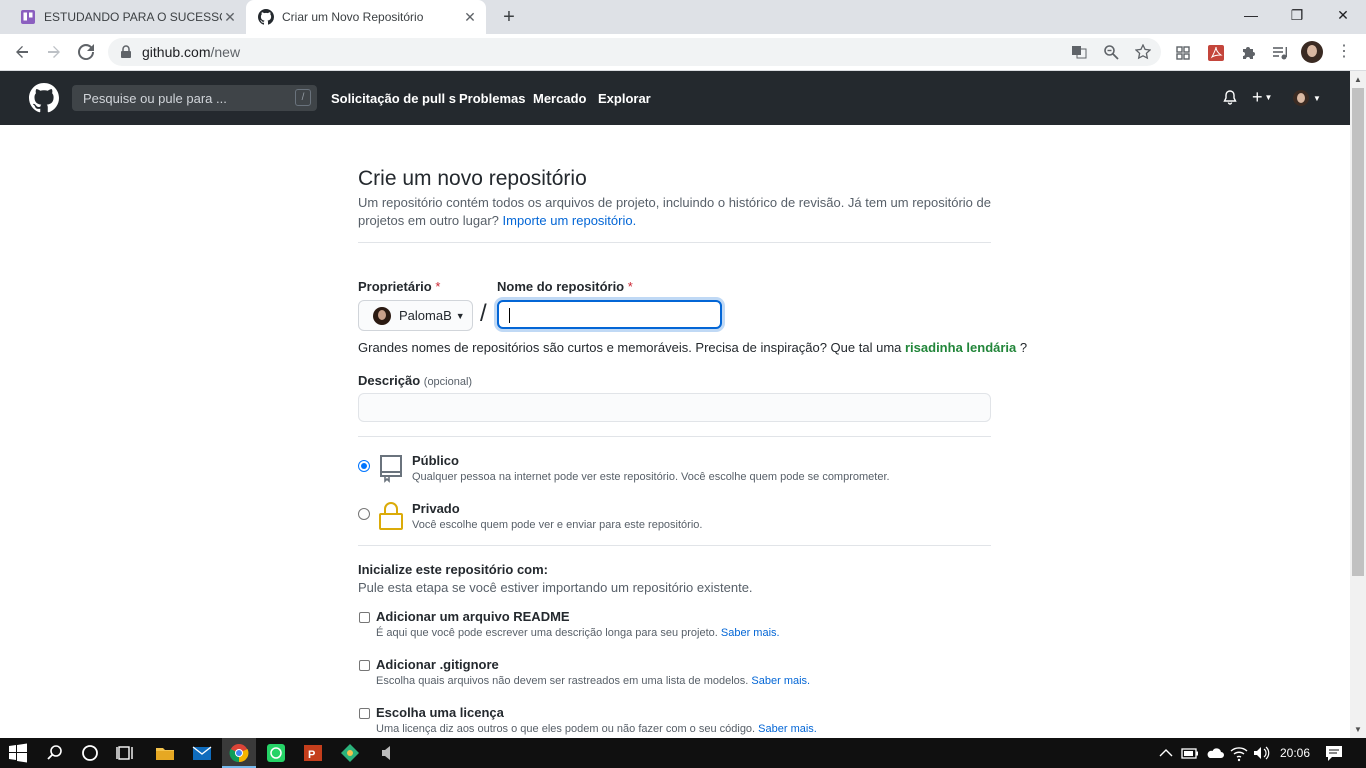 Image resolution: width=1366 pixels, height=768 pixels. I want to click on nav-issues: Problemas, so click(492, 98).